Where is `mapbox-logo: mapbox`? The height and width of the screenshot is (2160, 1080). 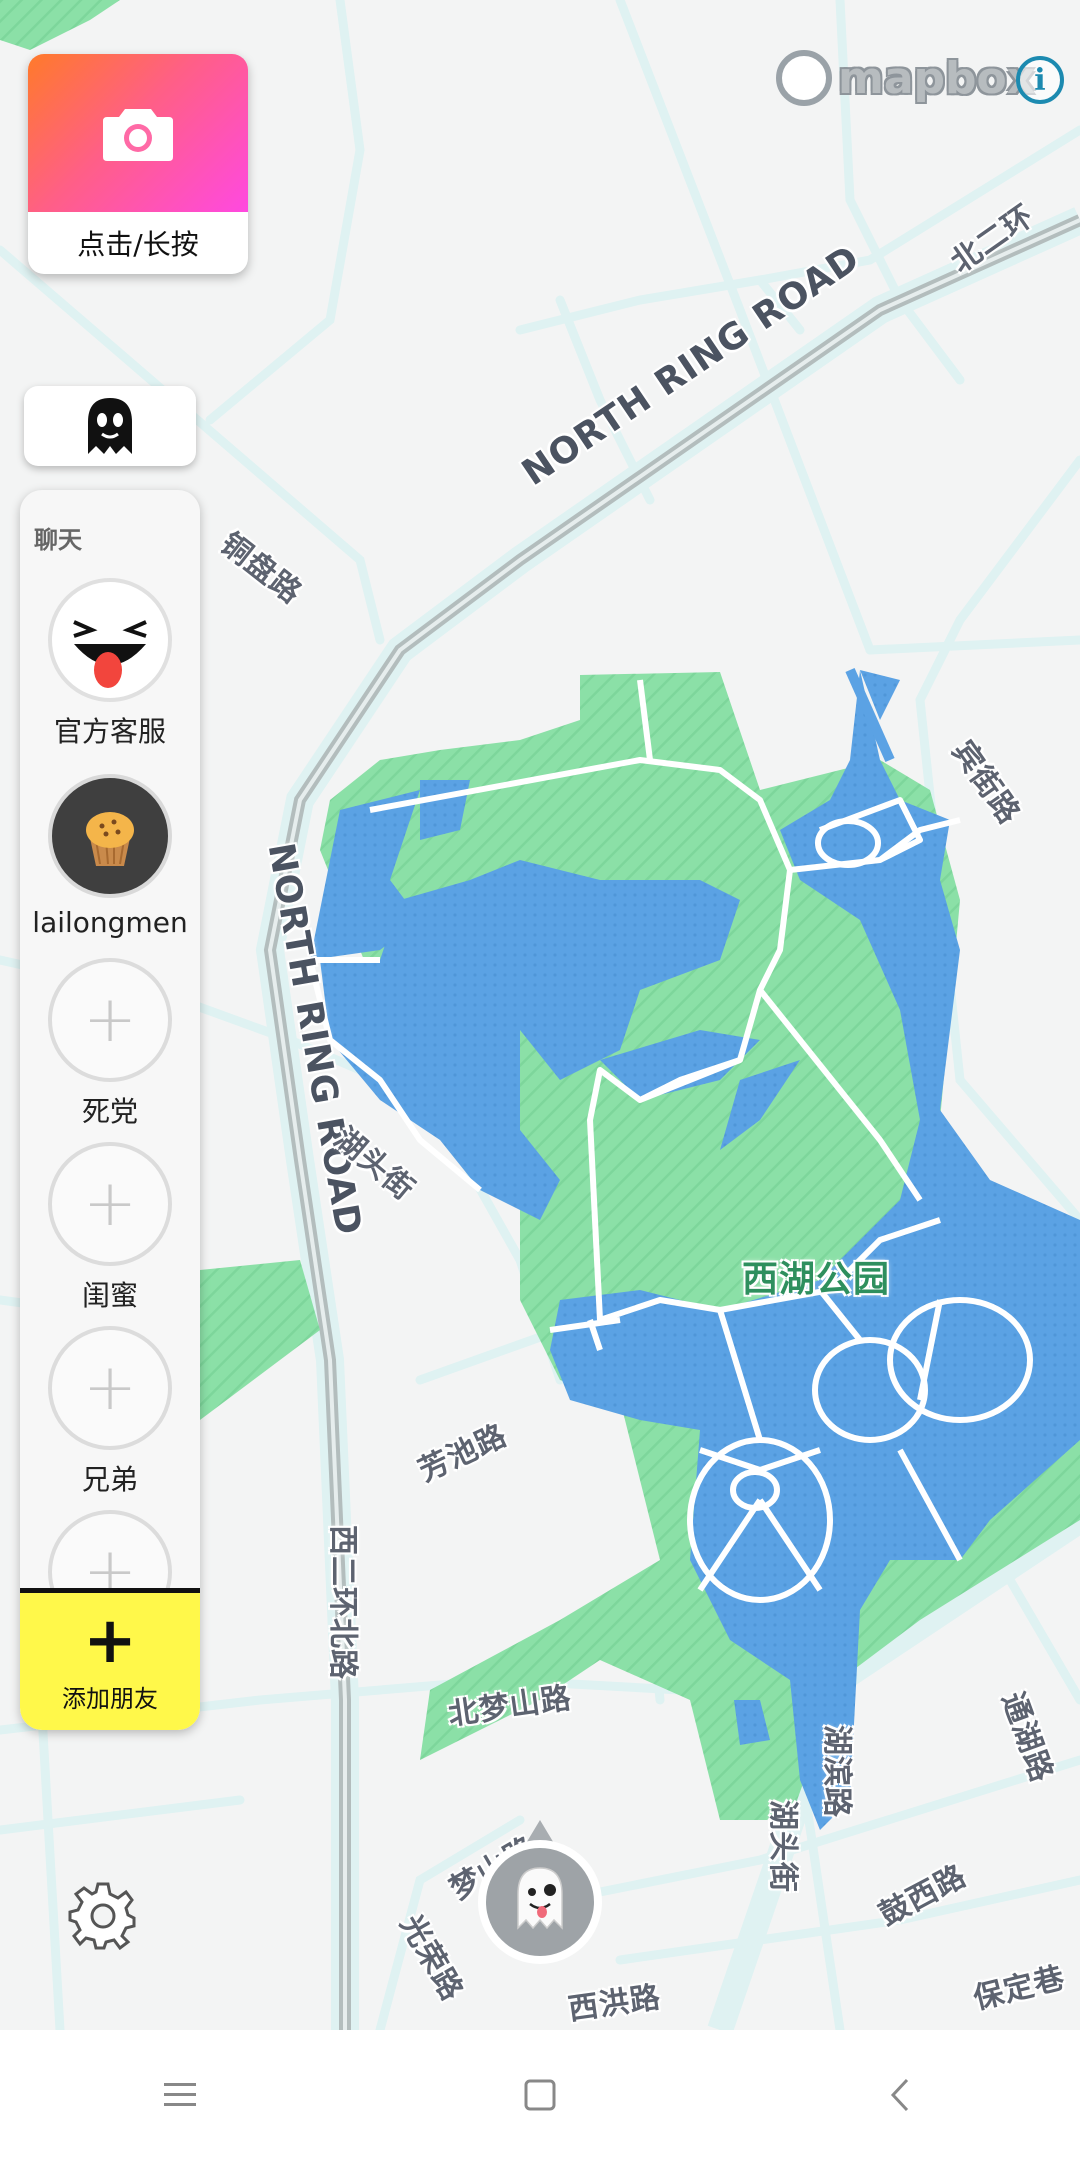
mapbox-logo: mapbox is located at coordinates (905, 78).